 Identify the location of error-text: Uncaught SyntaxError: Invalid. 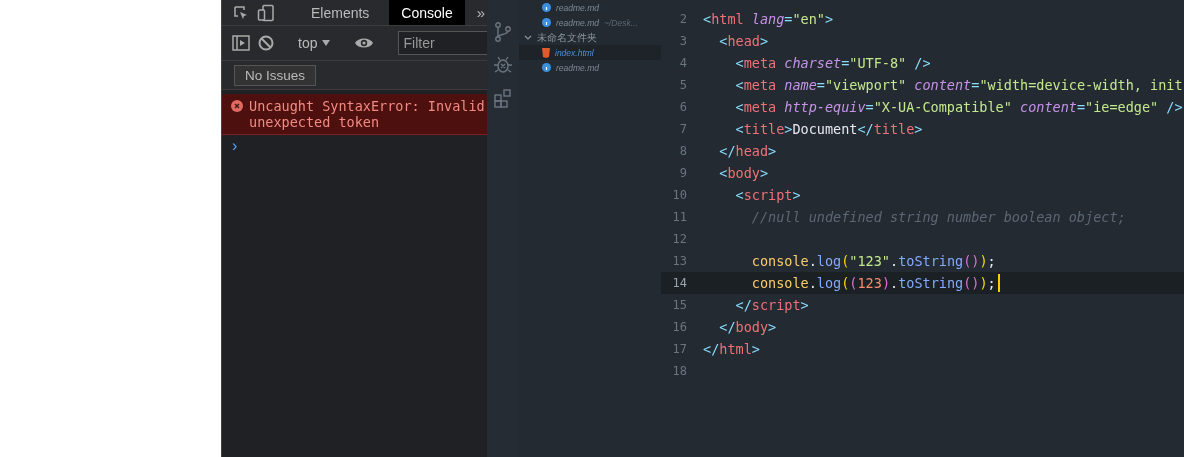
(367, 106).